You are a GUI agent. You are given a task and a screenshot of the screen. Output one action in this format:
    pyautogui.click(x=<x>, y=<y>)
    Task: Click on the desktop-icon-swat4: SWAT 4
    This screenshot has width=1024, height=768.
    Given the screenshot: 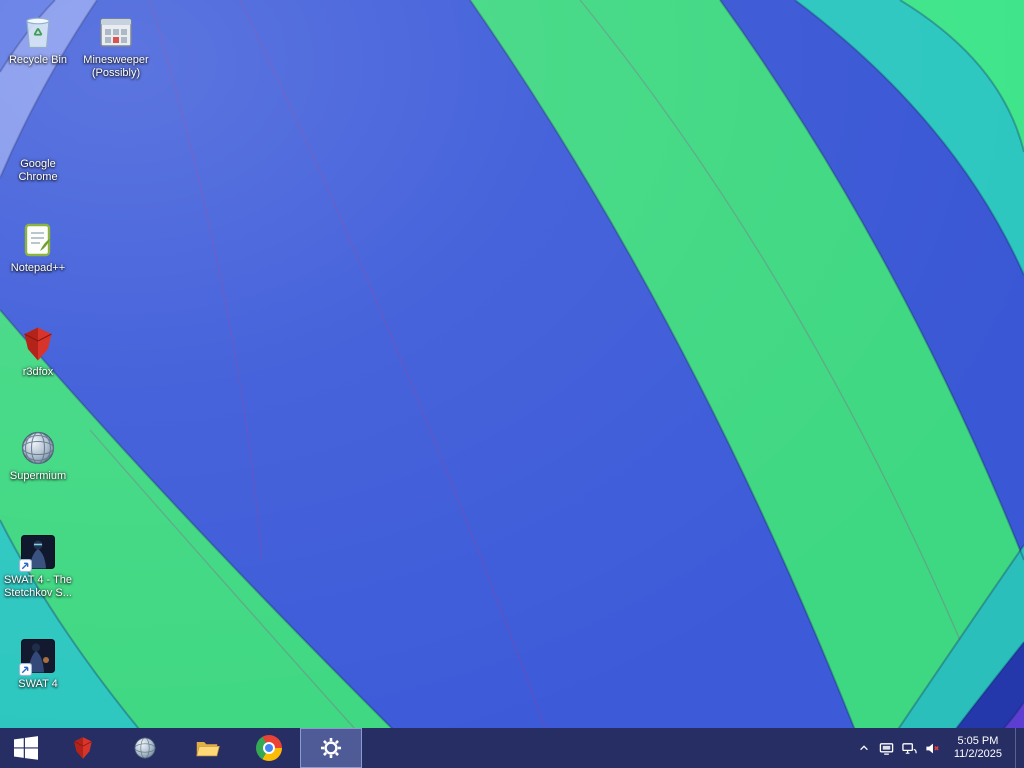 What is the action you would take?
    pyautogui.click(x=38, y=663)
    